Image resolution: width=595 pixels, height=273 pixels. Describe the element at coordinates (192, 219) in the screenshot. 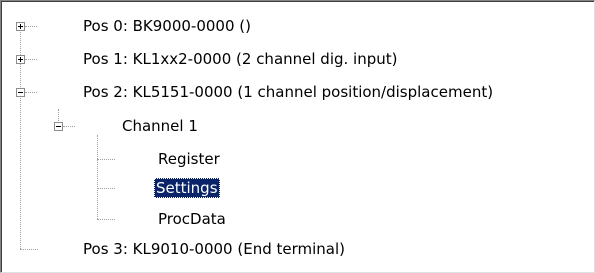

I see `tree-item-procdata: ProcData` at that location.